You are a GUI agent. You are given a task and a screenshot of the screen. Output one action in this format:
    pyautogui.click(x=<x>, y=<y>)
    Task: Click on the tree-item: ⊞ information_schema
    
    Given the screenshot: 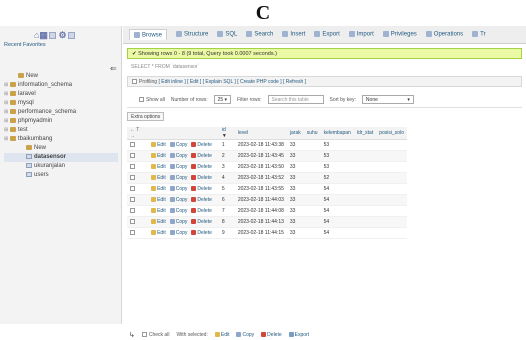 What is the action you would take?
    pyautogui.click(x=61, y=85)
    